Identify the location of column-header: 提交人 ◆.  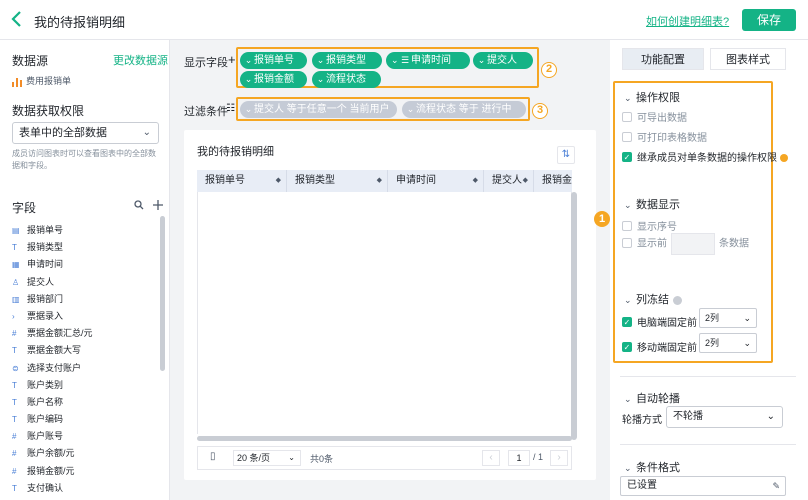
(509, 181).